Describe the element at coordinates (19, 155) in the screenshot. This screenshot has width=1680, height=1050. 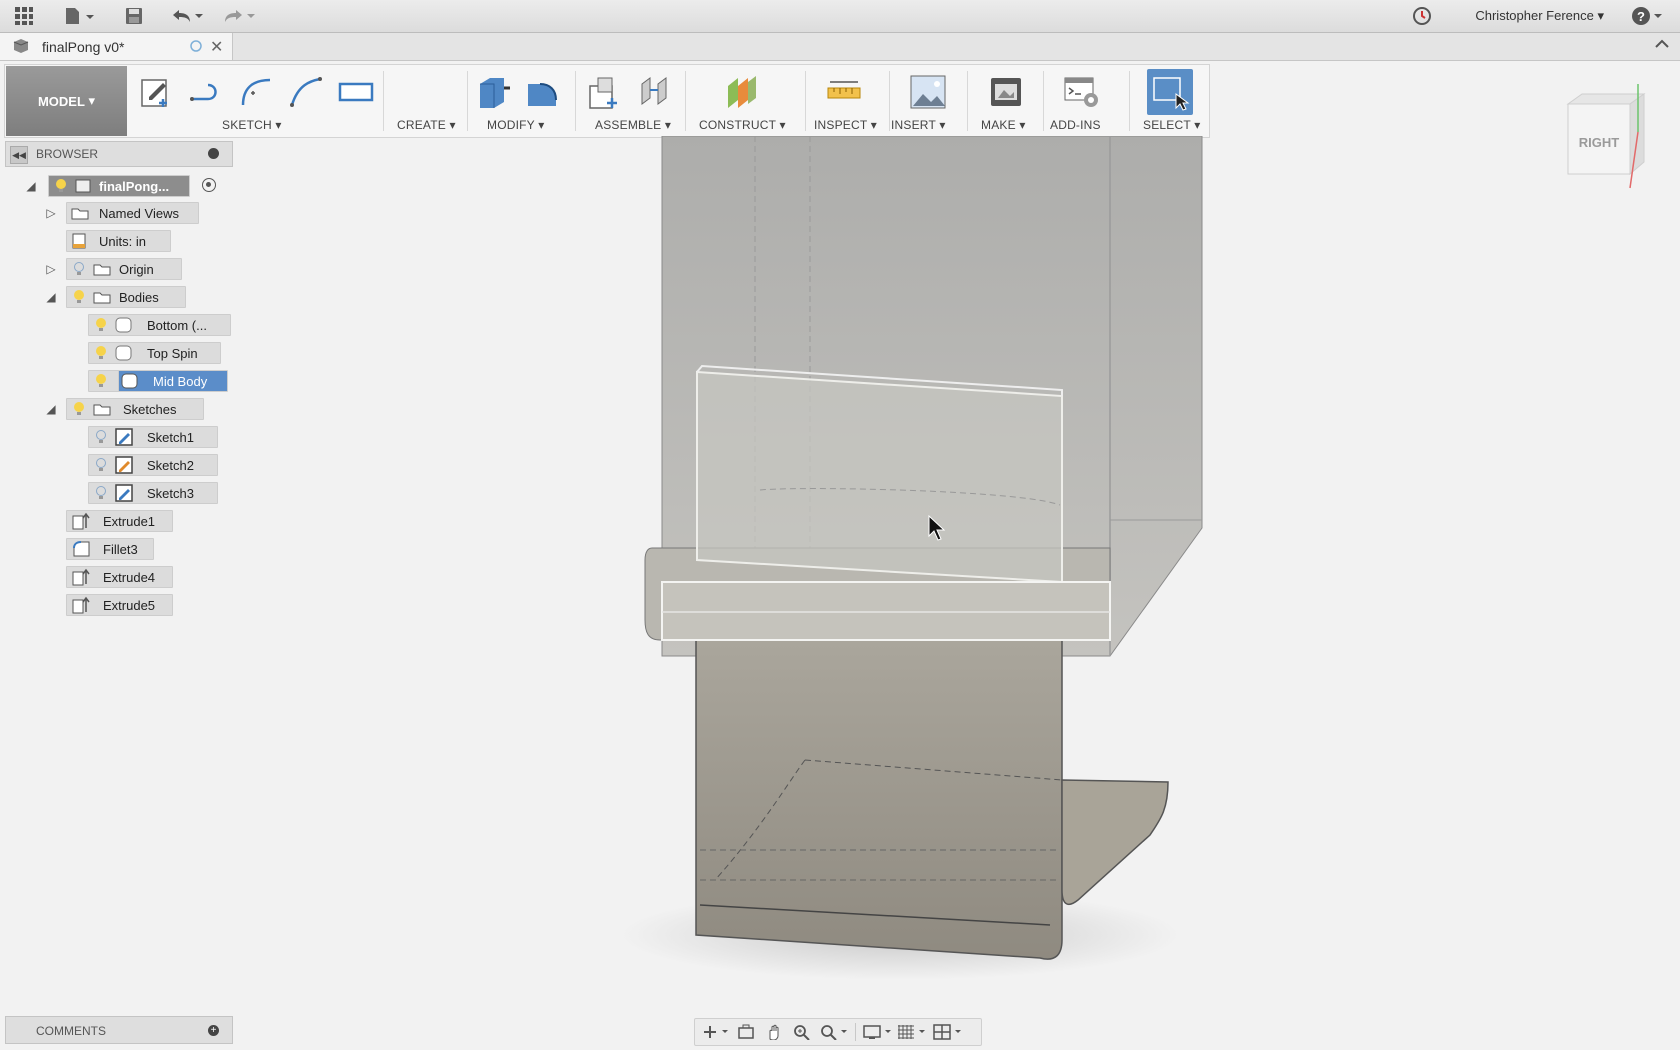
I see `collapse-browser-icon: ◀◀` at that location.